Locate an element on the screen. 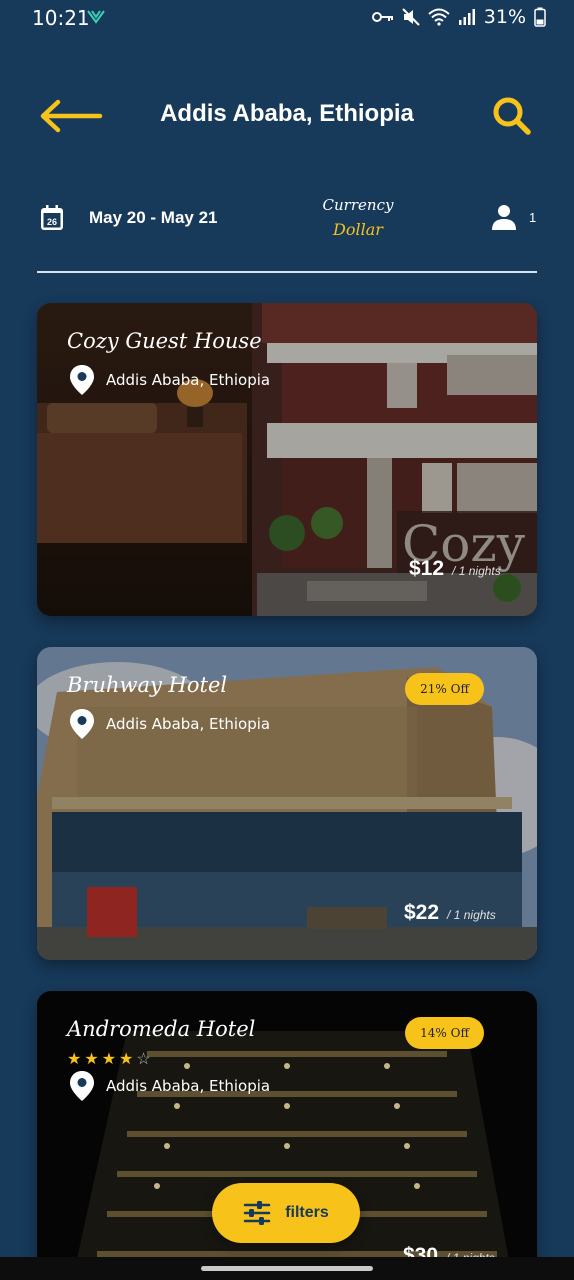 The height and width of the screenshot is (1280, 574). status-time: 10:21 is located at coordinates (61, 18).